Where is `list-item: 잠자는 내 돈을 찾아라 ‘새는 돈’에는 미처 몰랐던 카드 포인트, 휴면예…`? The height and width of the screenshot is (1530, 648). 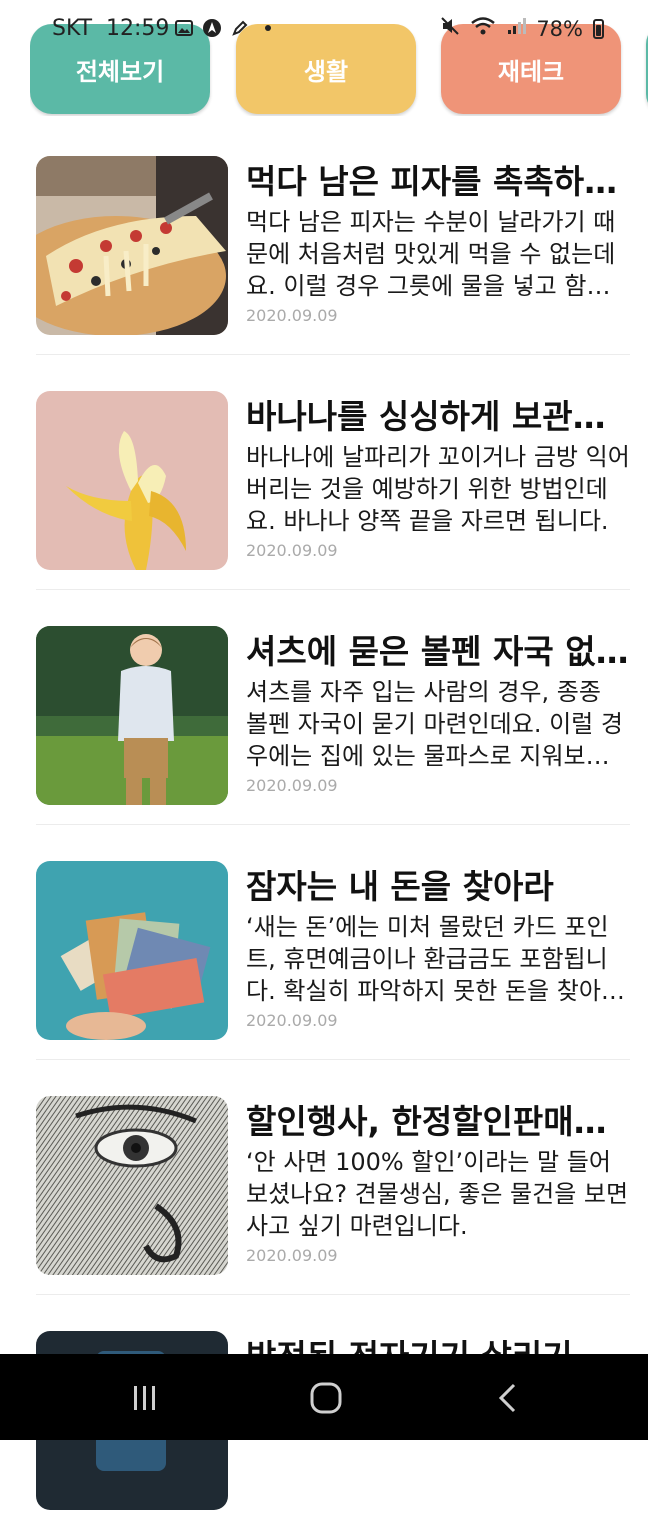
list-item: 잠자는 내 돈을 찾아라 ‘새는 돈’에는 미처 몰랐던 카드 포인트, 휴면예… is located at coordinates (333, 942).